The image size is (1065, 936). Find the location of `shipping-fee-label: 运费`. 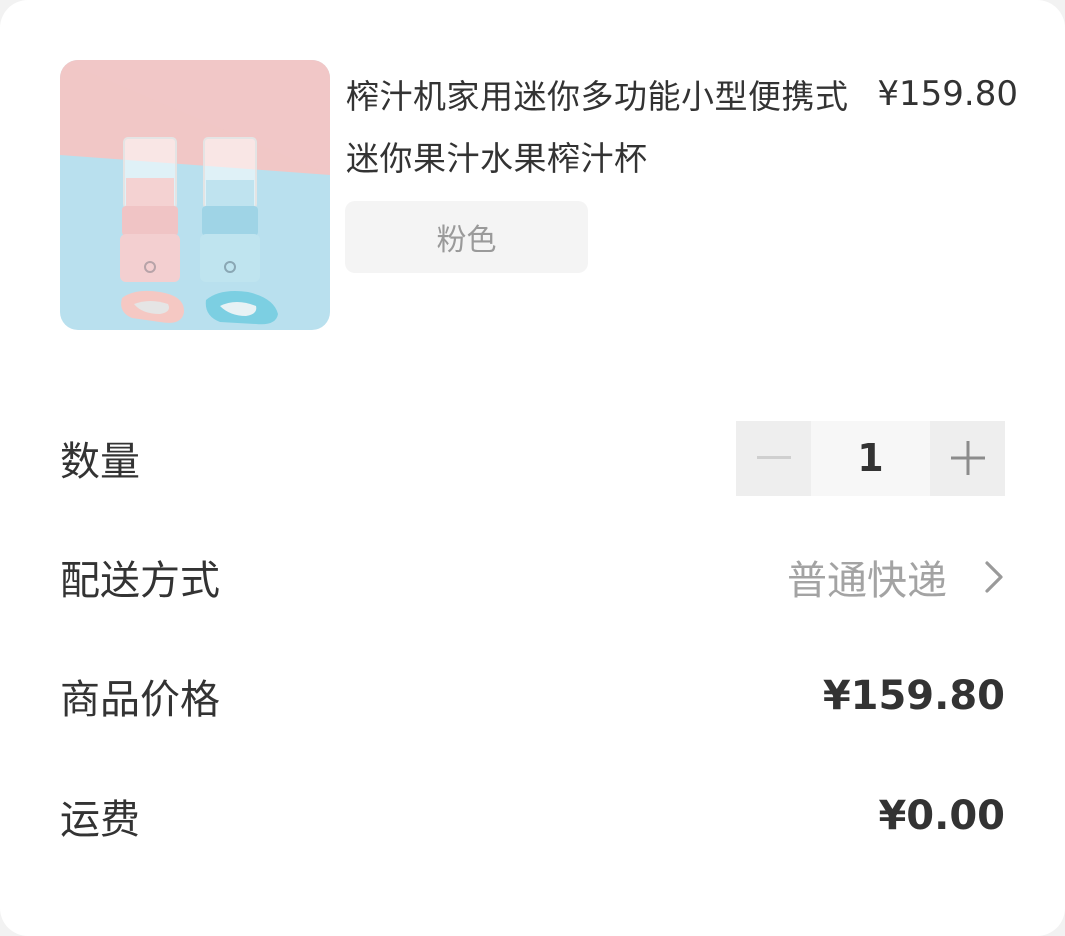

shipping-fee-label: 运费 is located at coordinates (100, 820).